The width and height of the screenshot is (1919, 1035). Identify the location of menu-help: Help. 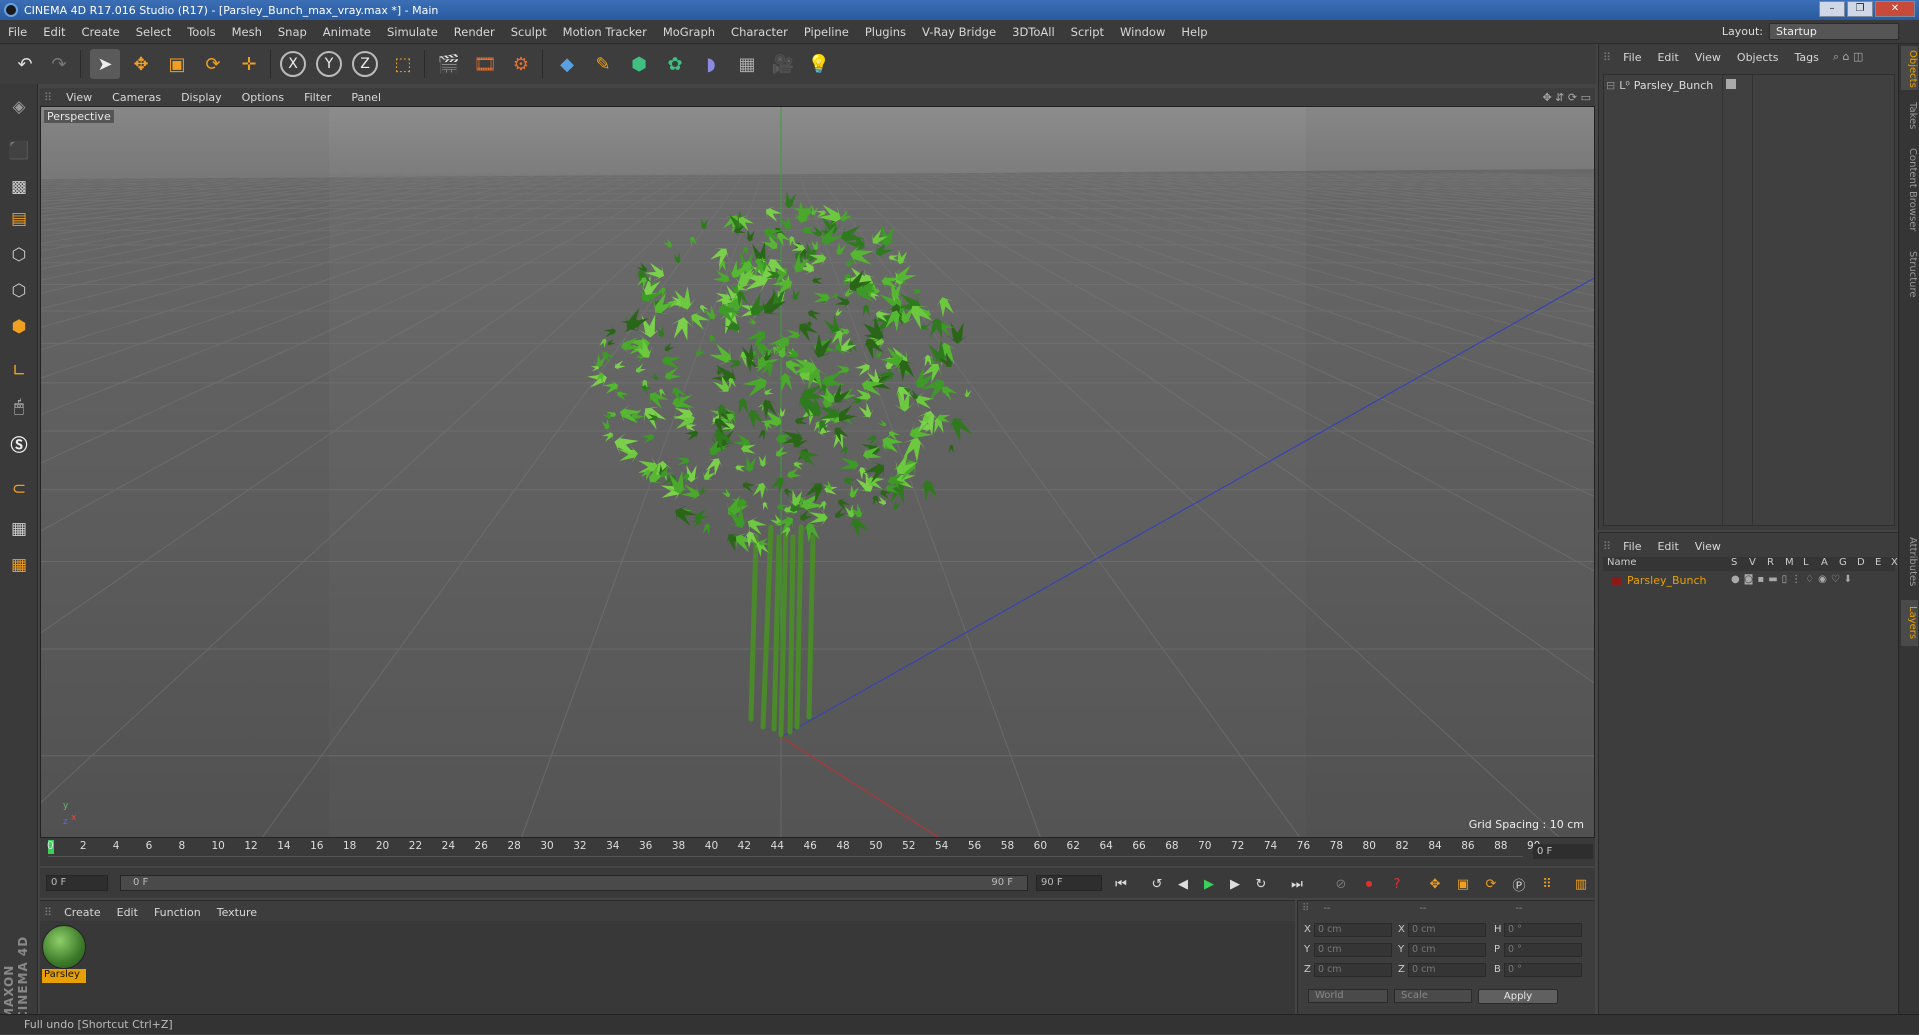
(1194, 32).